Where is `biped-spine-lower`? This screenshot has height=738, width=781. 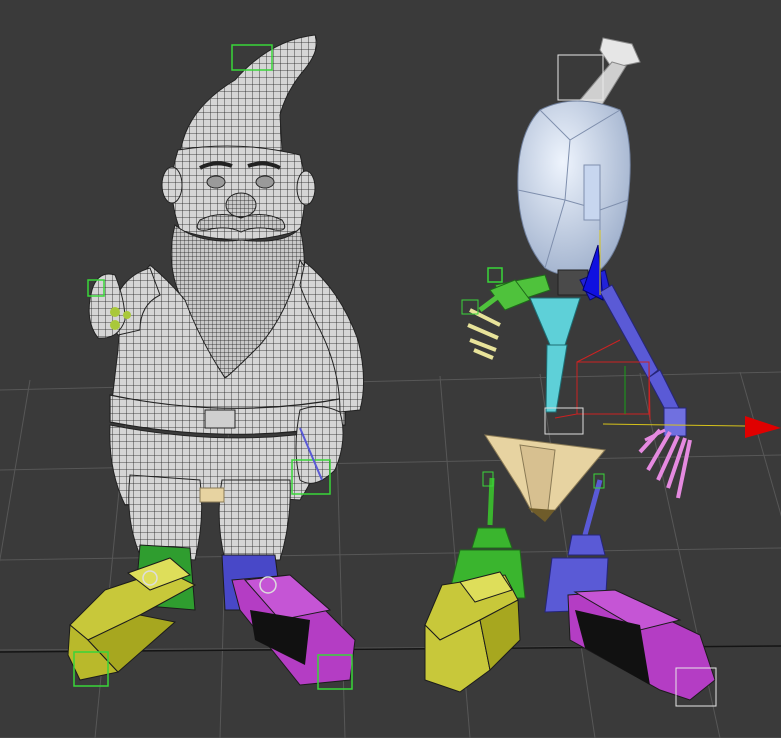 biped-spine-lower is located at coordinates (556, 378).